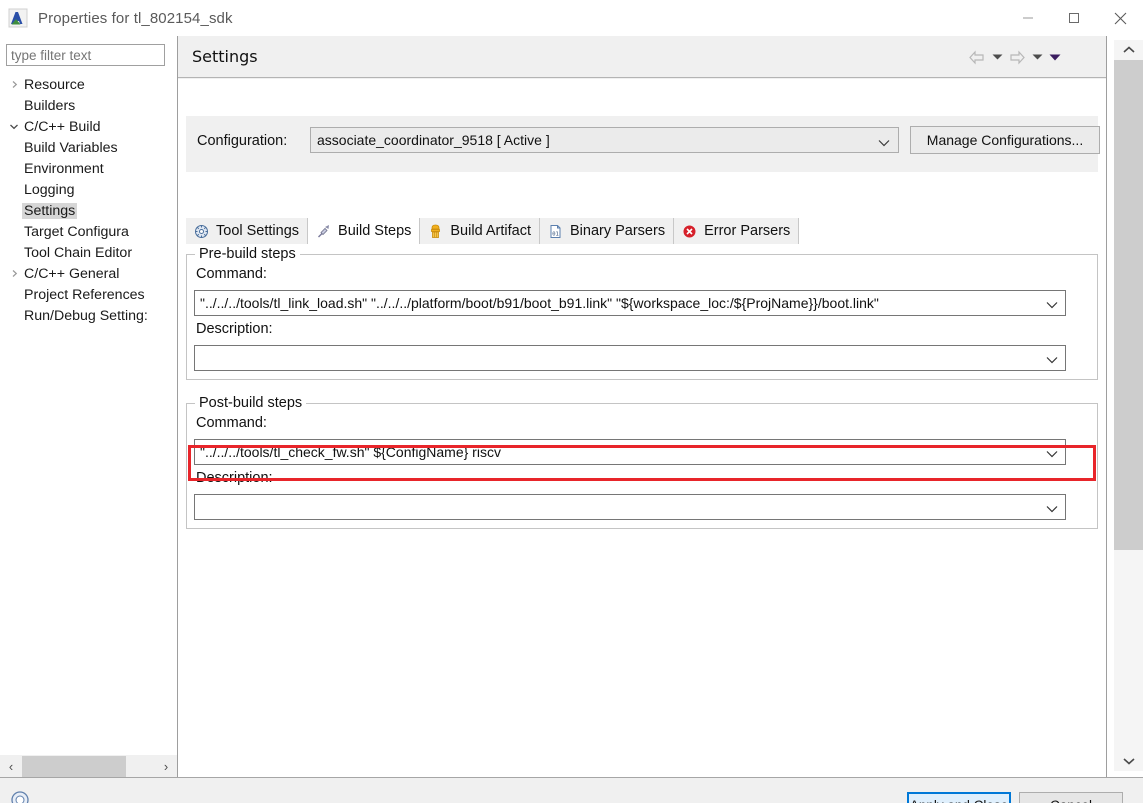 Image resolution: width=1143 pixels, height=803 pixels. Describe the element at coordinates (630, 358) in the screenshot. I see `prebuild-description-combo` at that location.